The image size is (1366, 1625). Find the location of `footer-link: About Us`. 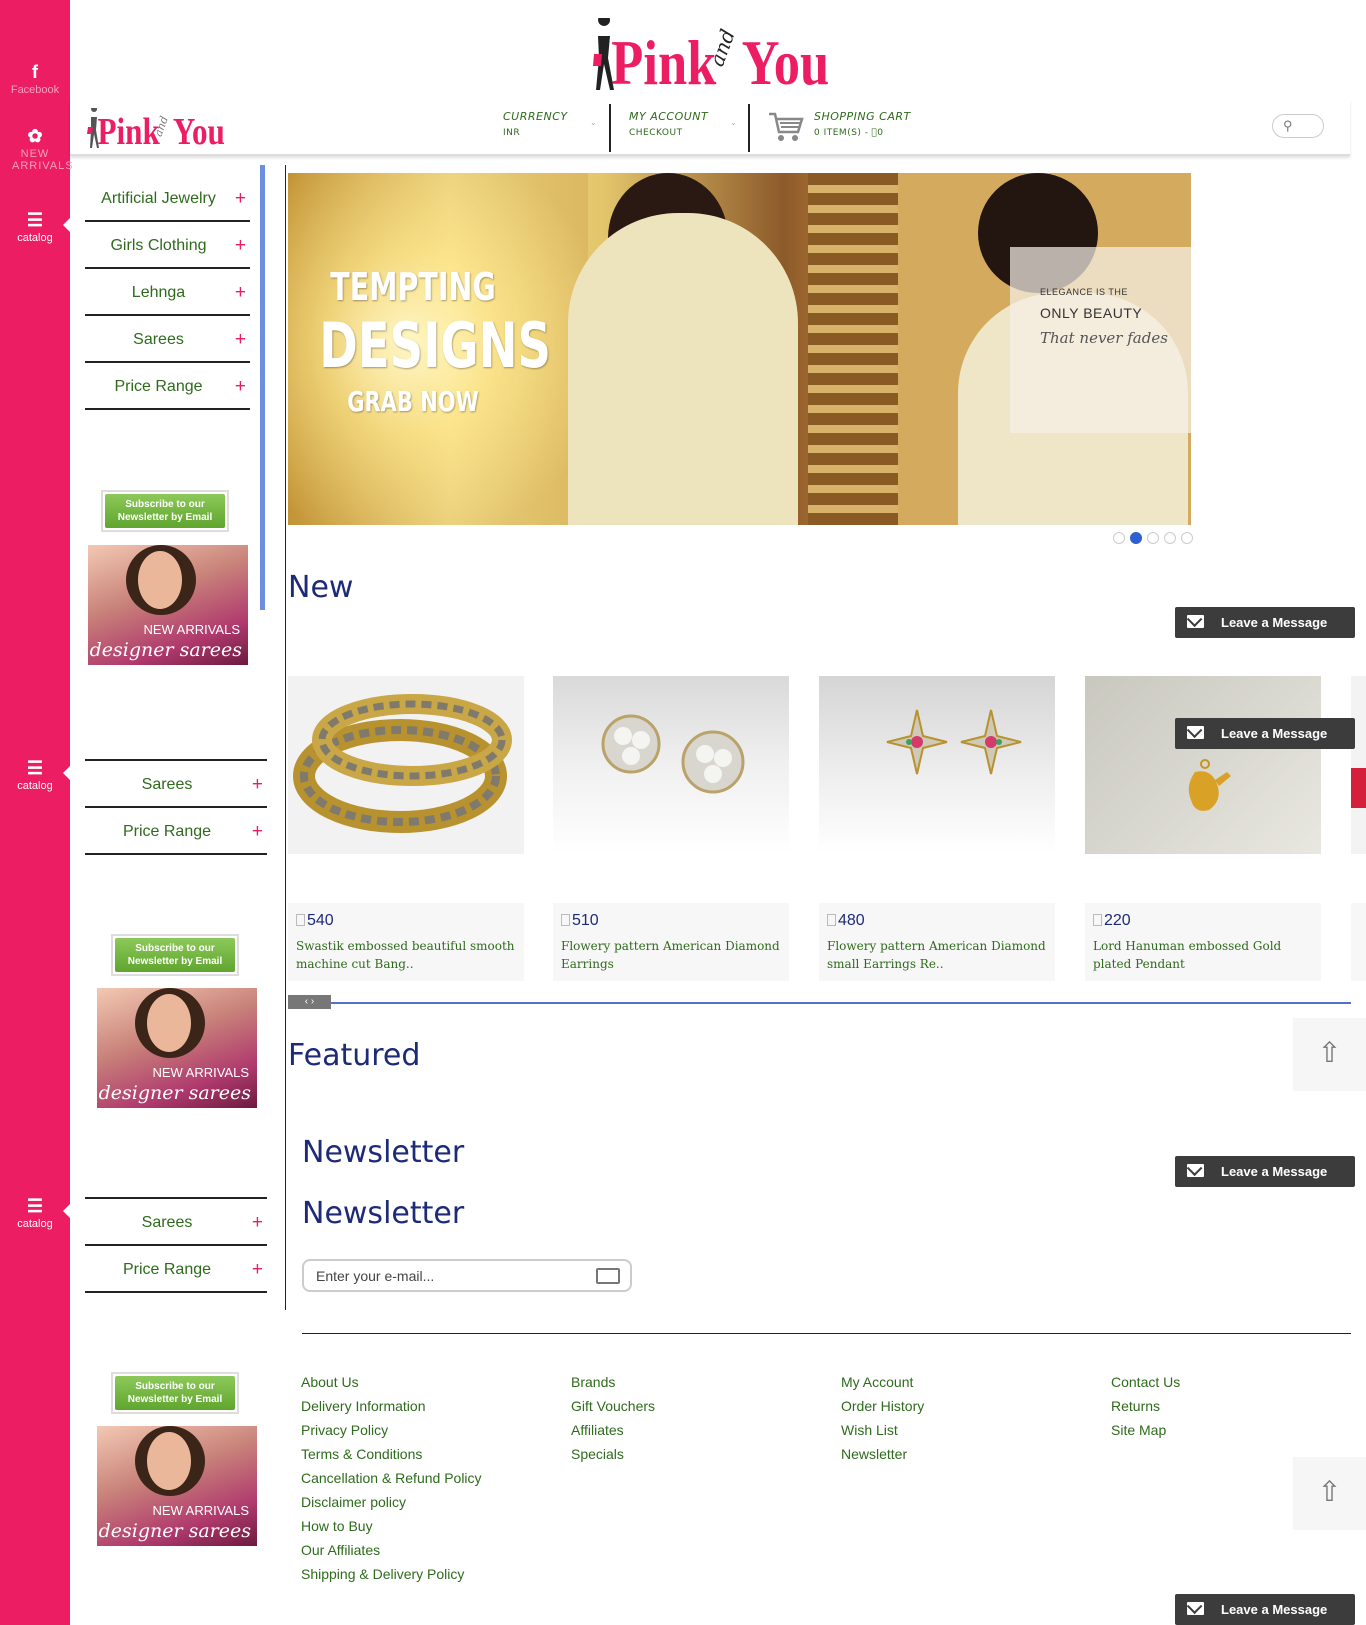

footer-link: About Us is located at coordinates (391, 1382).